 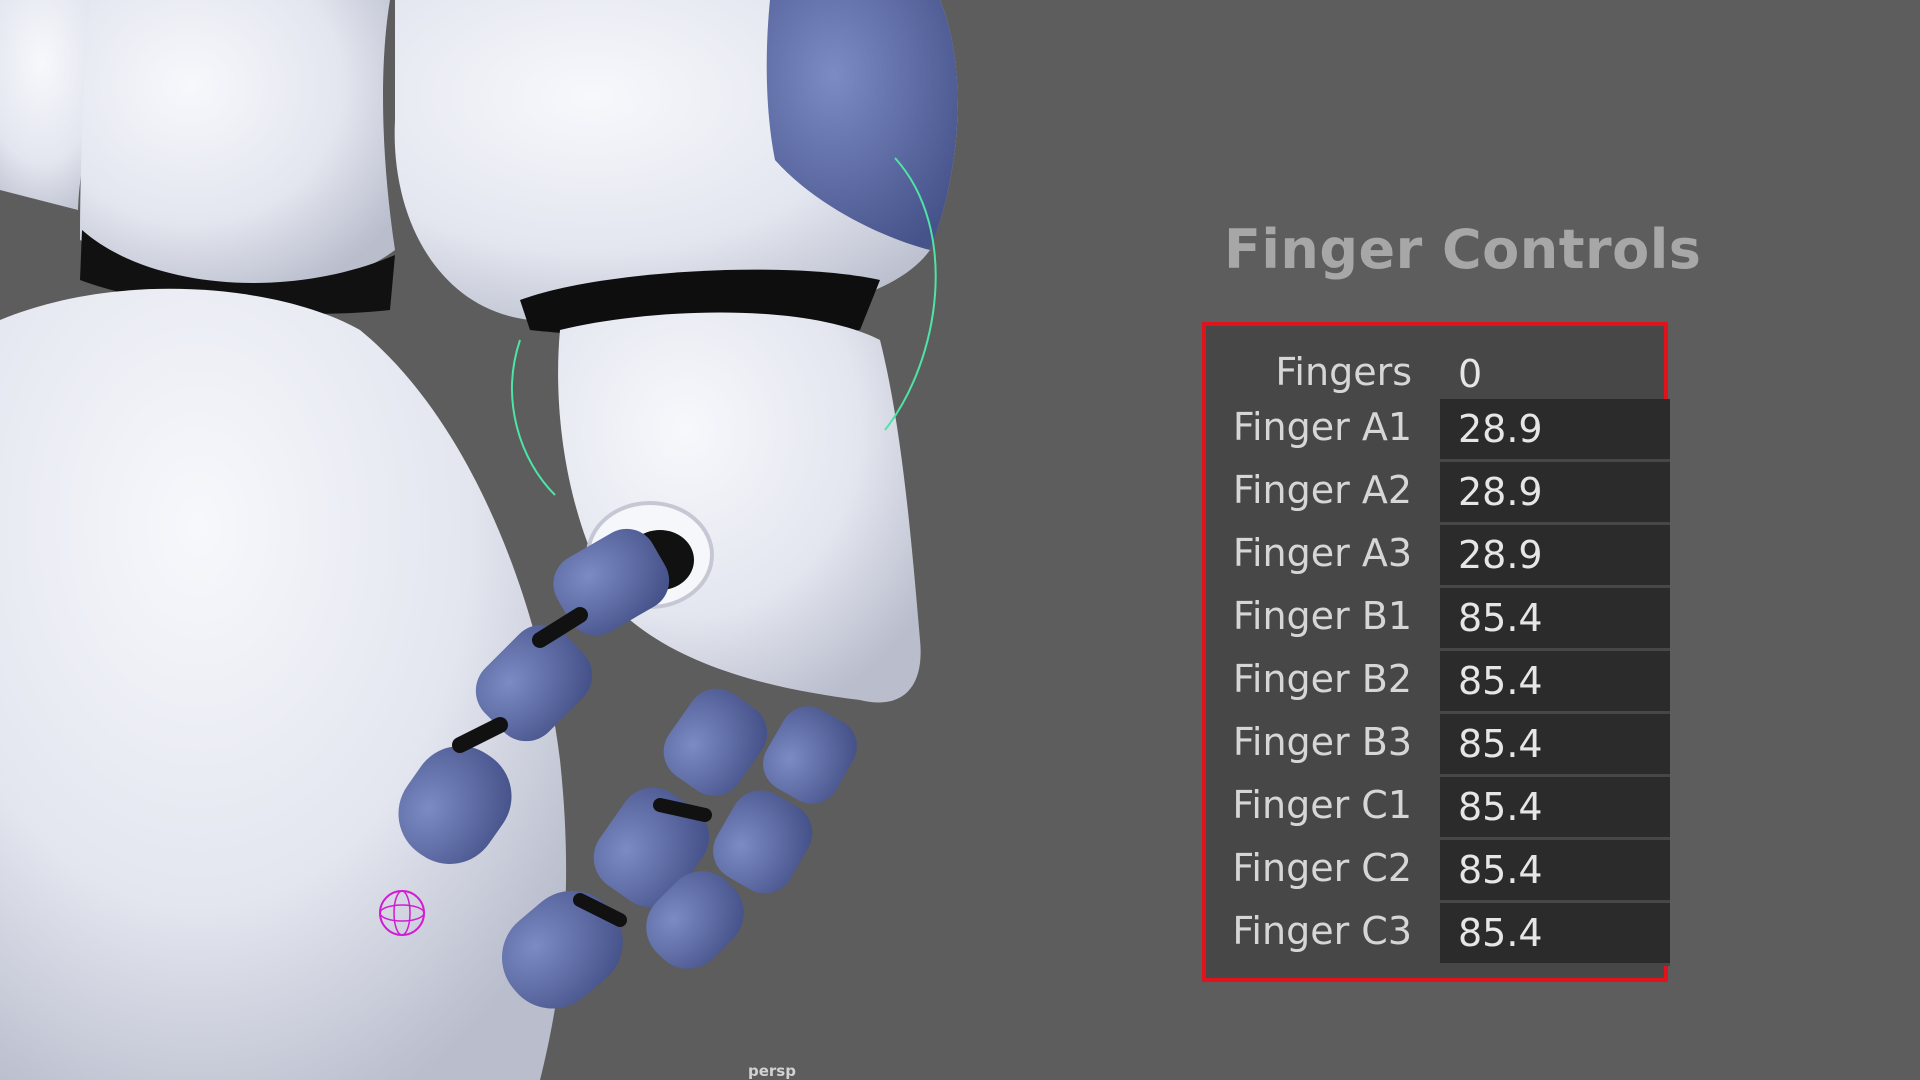 I want to click on camera-label: persp, so click(x=772, y=1071).